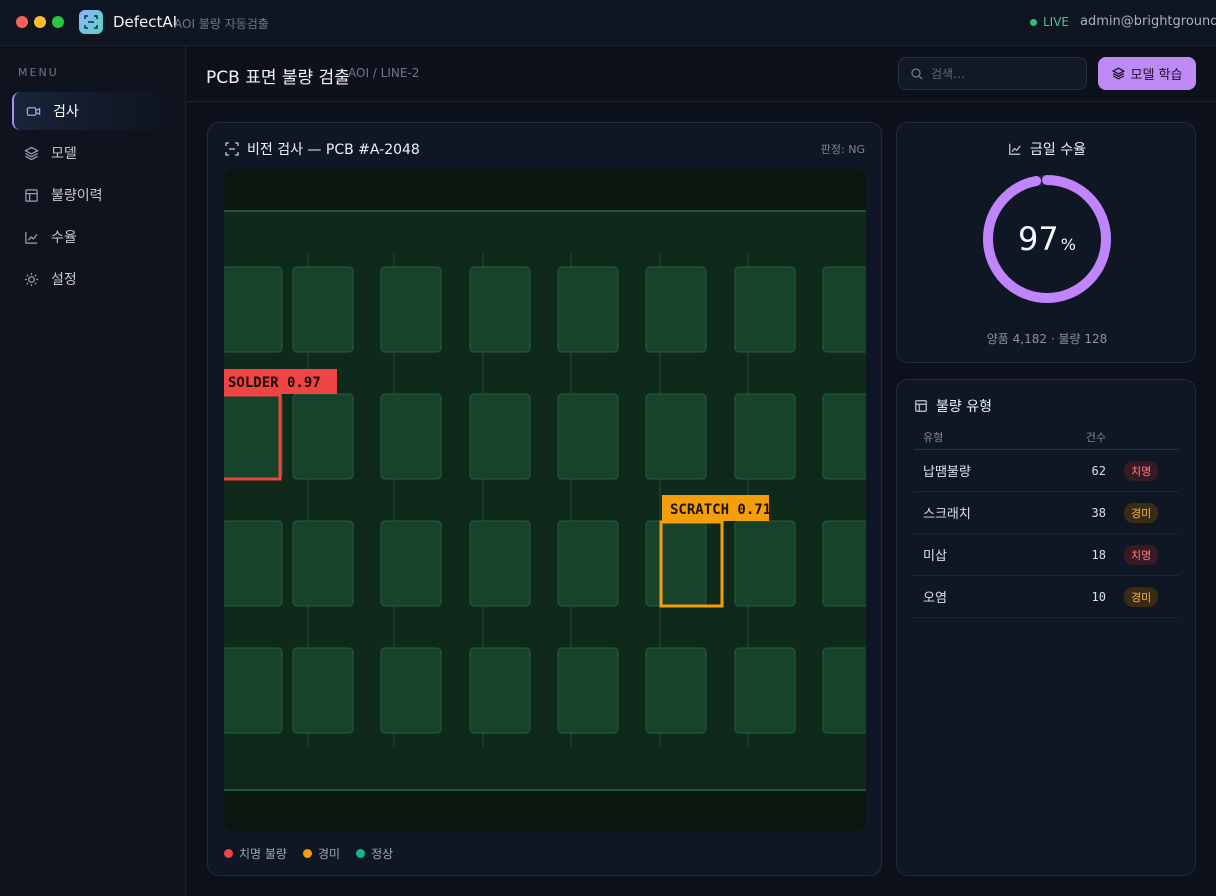  What do you see at coordinates (382, 854) in the screenshot?
I see `legend-label: 정상` at bounding box center [382, 854].